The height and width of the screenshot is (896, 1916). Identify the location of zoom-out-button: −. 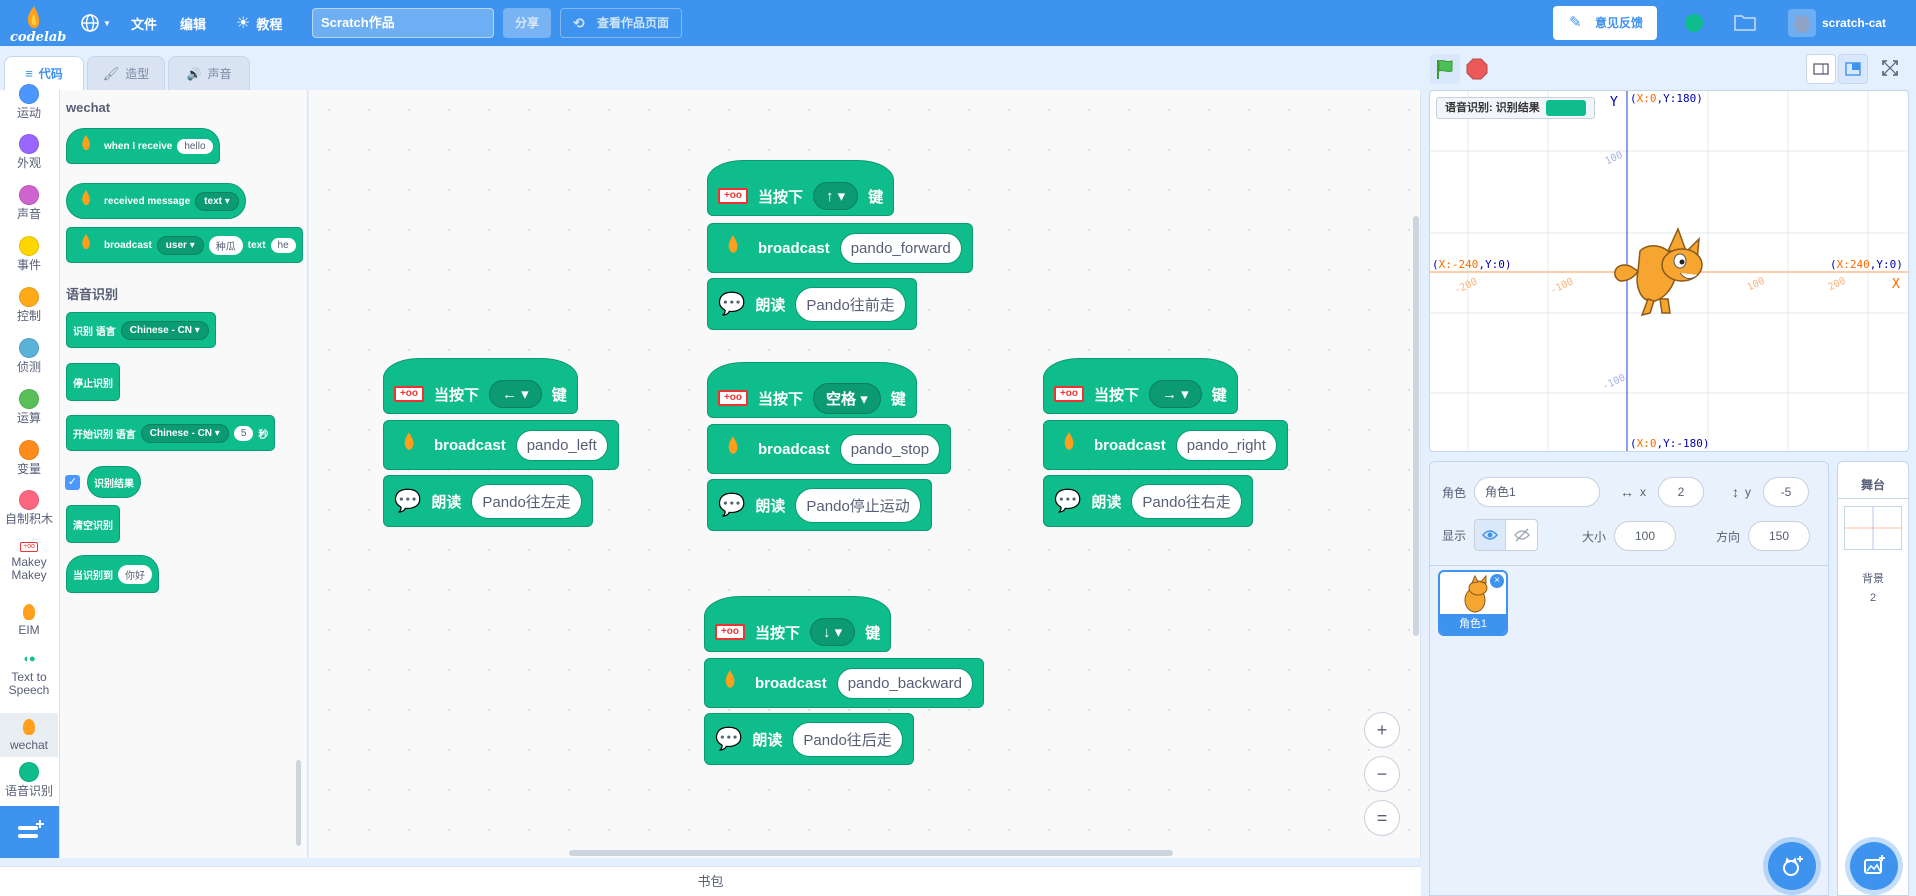
(1382, 774).